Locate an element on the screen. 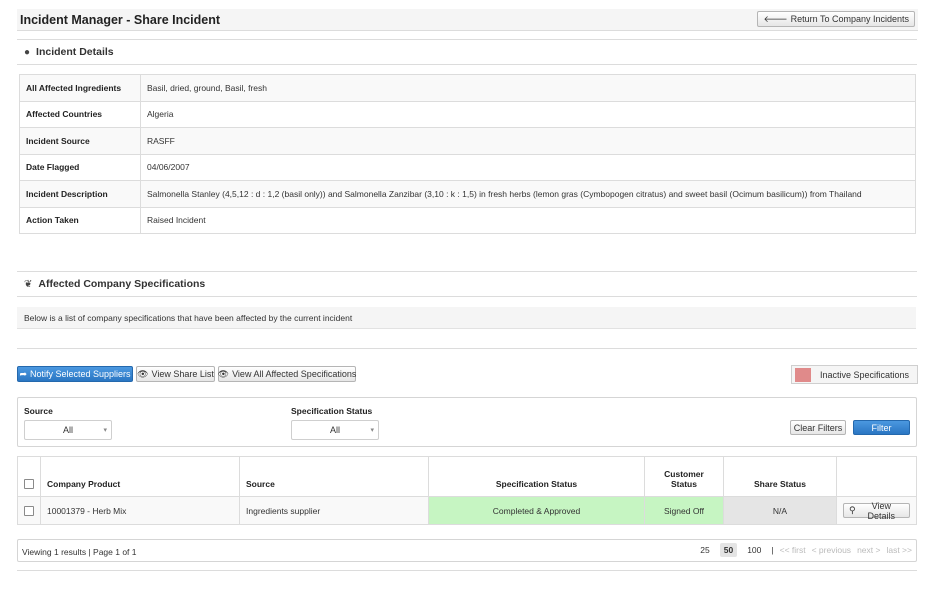 The image size is (936, 607). view-all-label: View All Affected Specifications is located at coordinates (294, 374).